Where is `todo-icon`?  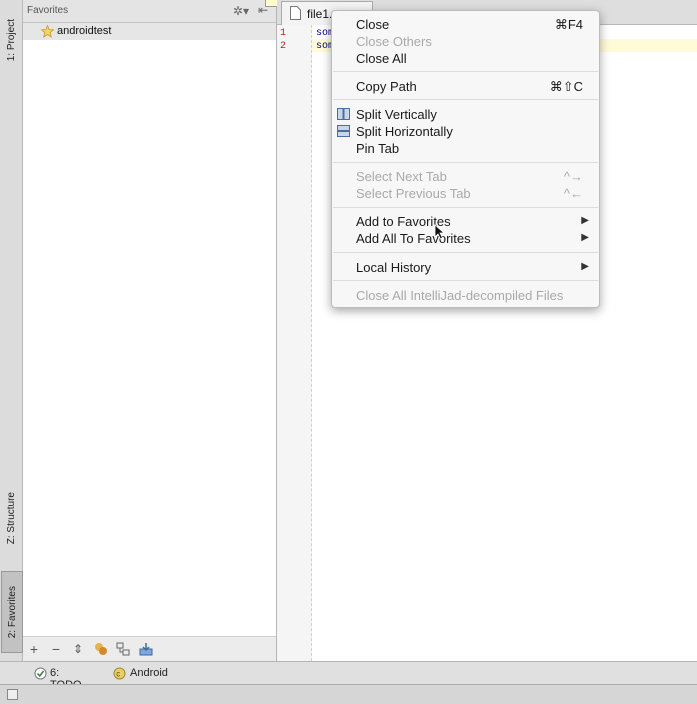 todo-icon is located at coordinates (40, 673).